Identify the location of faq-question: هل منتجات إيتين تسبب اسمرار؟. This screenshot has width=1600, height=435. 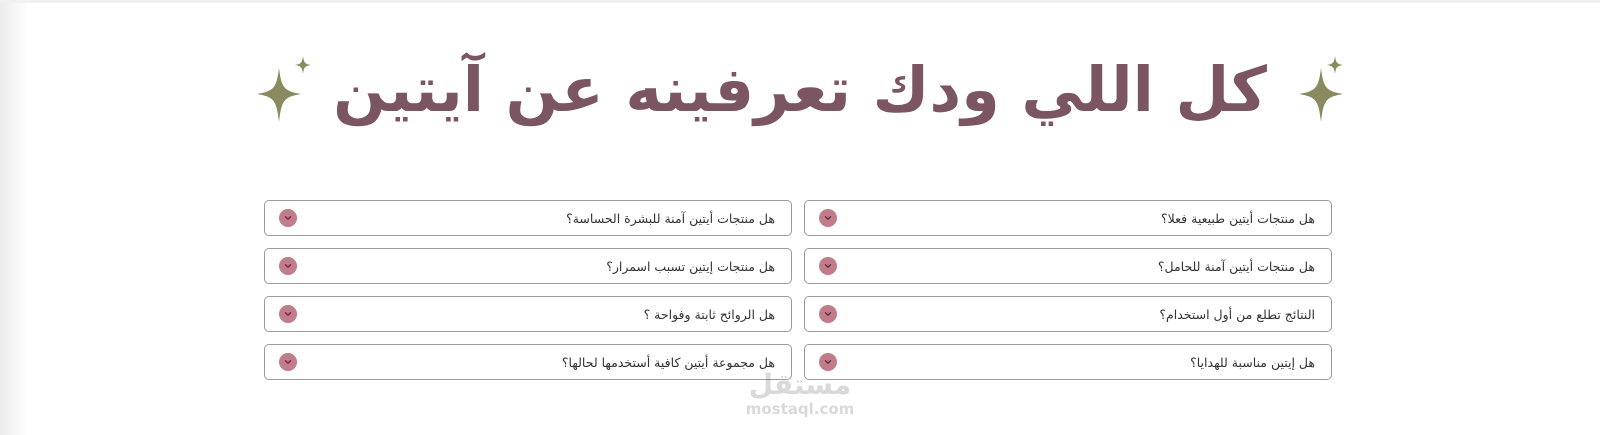
(690, 266).